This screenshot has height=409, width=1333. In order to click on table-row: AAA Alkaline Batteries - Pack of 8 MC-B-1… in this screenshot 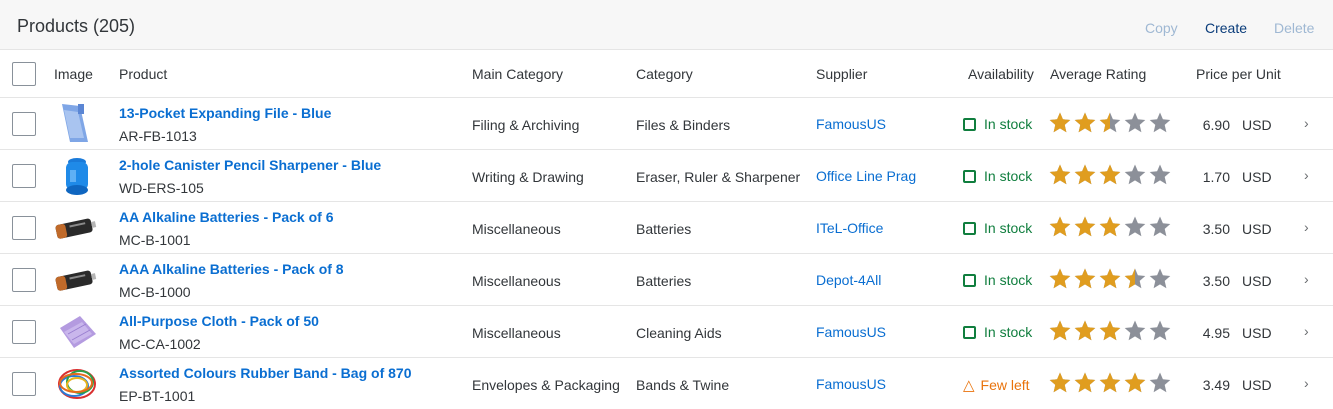, I will do `click(666, 280)`.